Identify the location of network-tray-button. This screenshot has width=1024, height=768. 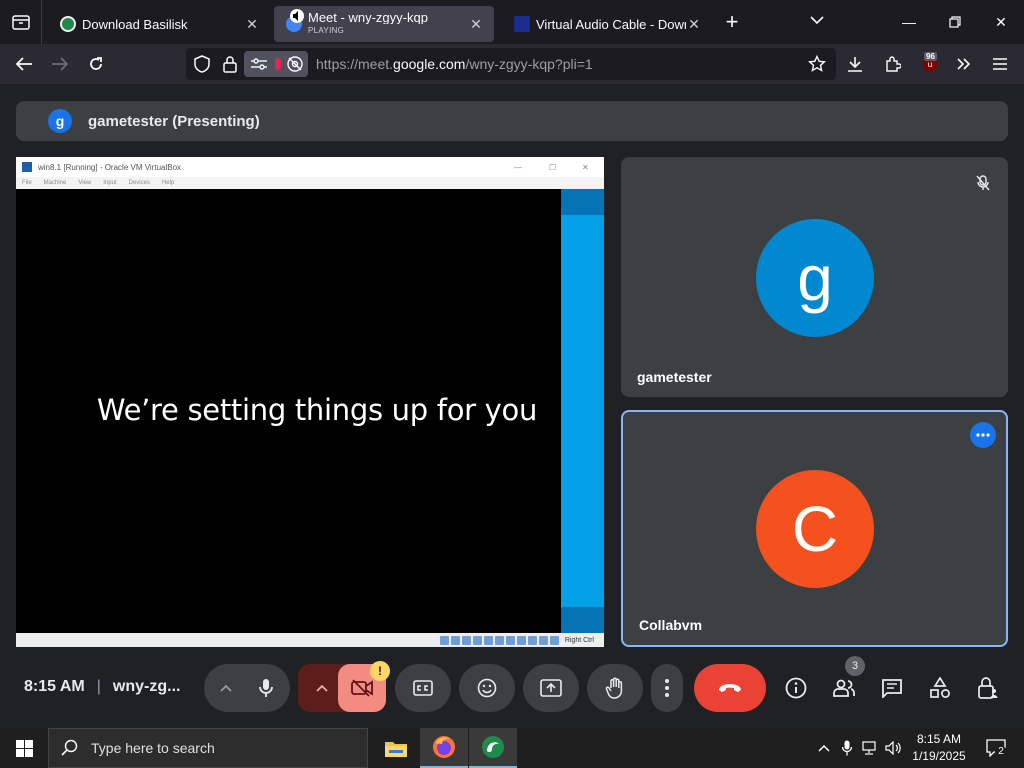
(871, 748).